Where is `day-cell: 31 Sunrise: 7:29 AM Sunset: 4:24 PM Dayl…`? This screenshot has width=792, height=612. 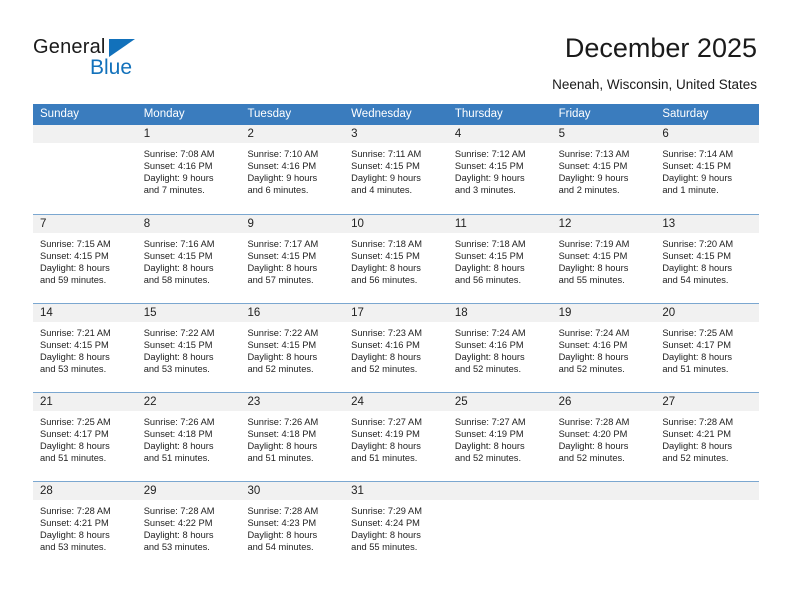
day-cell: 31 Sunrise: 7:29 AM Sunset: 4:24 PM Dayl… is located at coordinates (396, 526).